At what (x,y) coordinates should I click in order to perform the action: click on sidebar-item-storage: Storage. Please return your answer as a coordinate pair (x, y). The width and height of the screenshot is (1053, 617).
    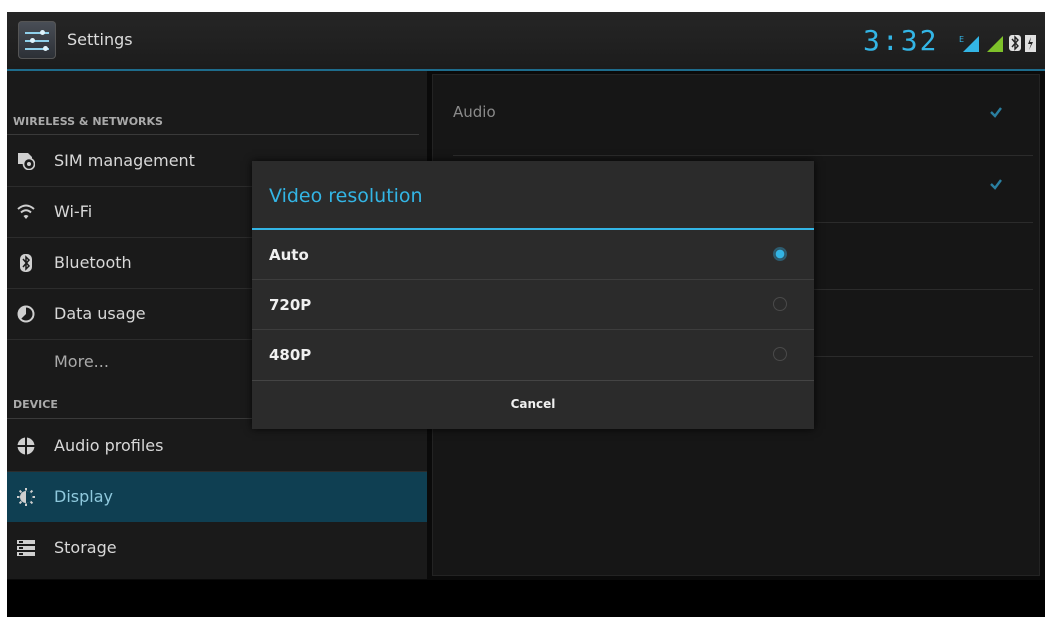
    Looking at the image, I should click on (217, 548).